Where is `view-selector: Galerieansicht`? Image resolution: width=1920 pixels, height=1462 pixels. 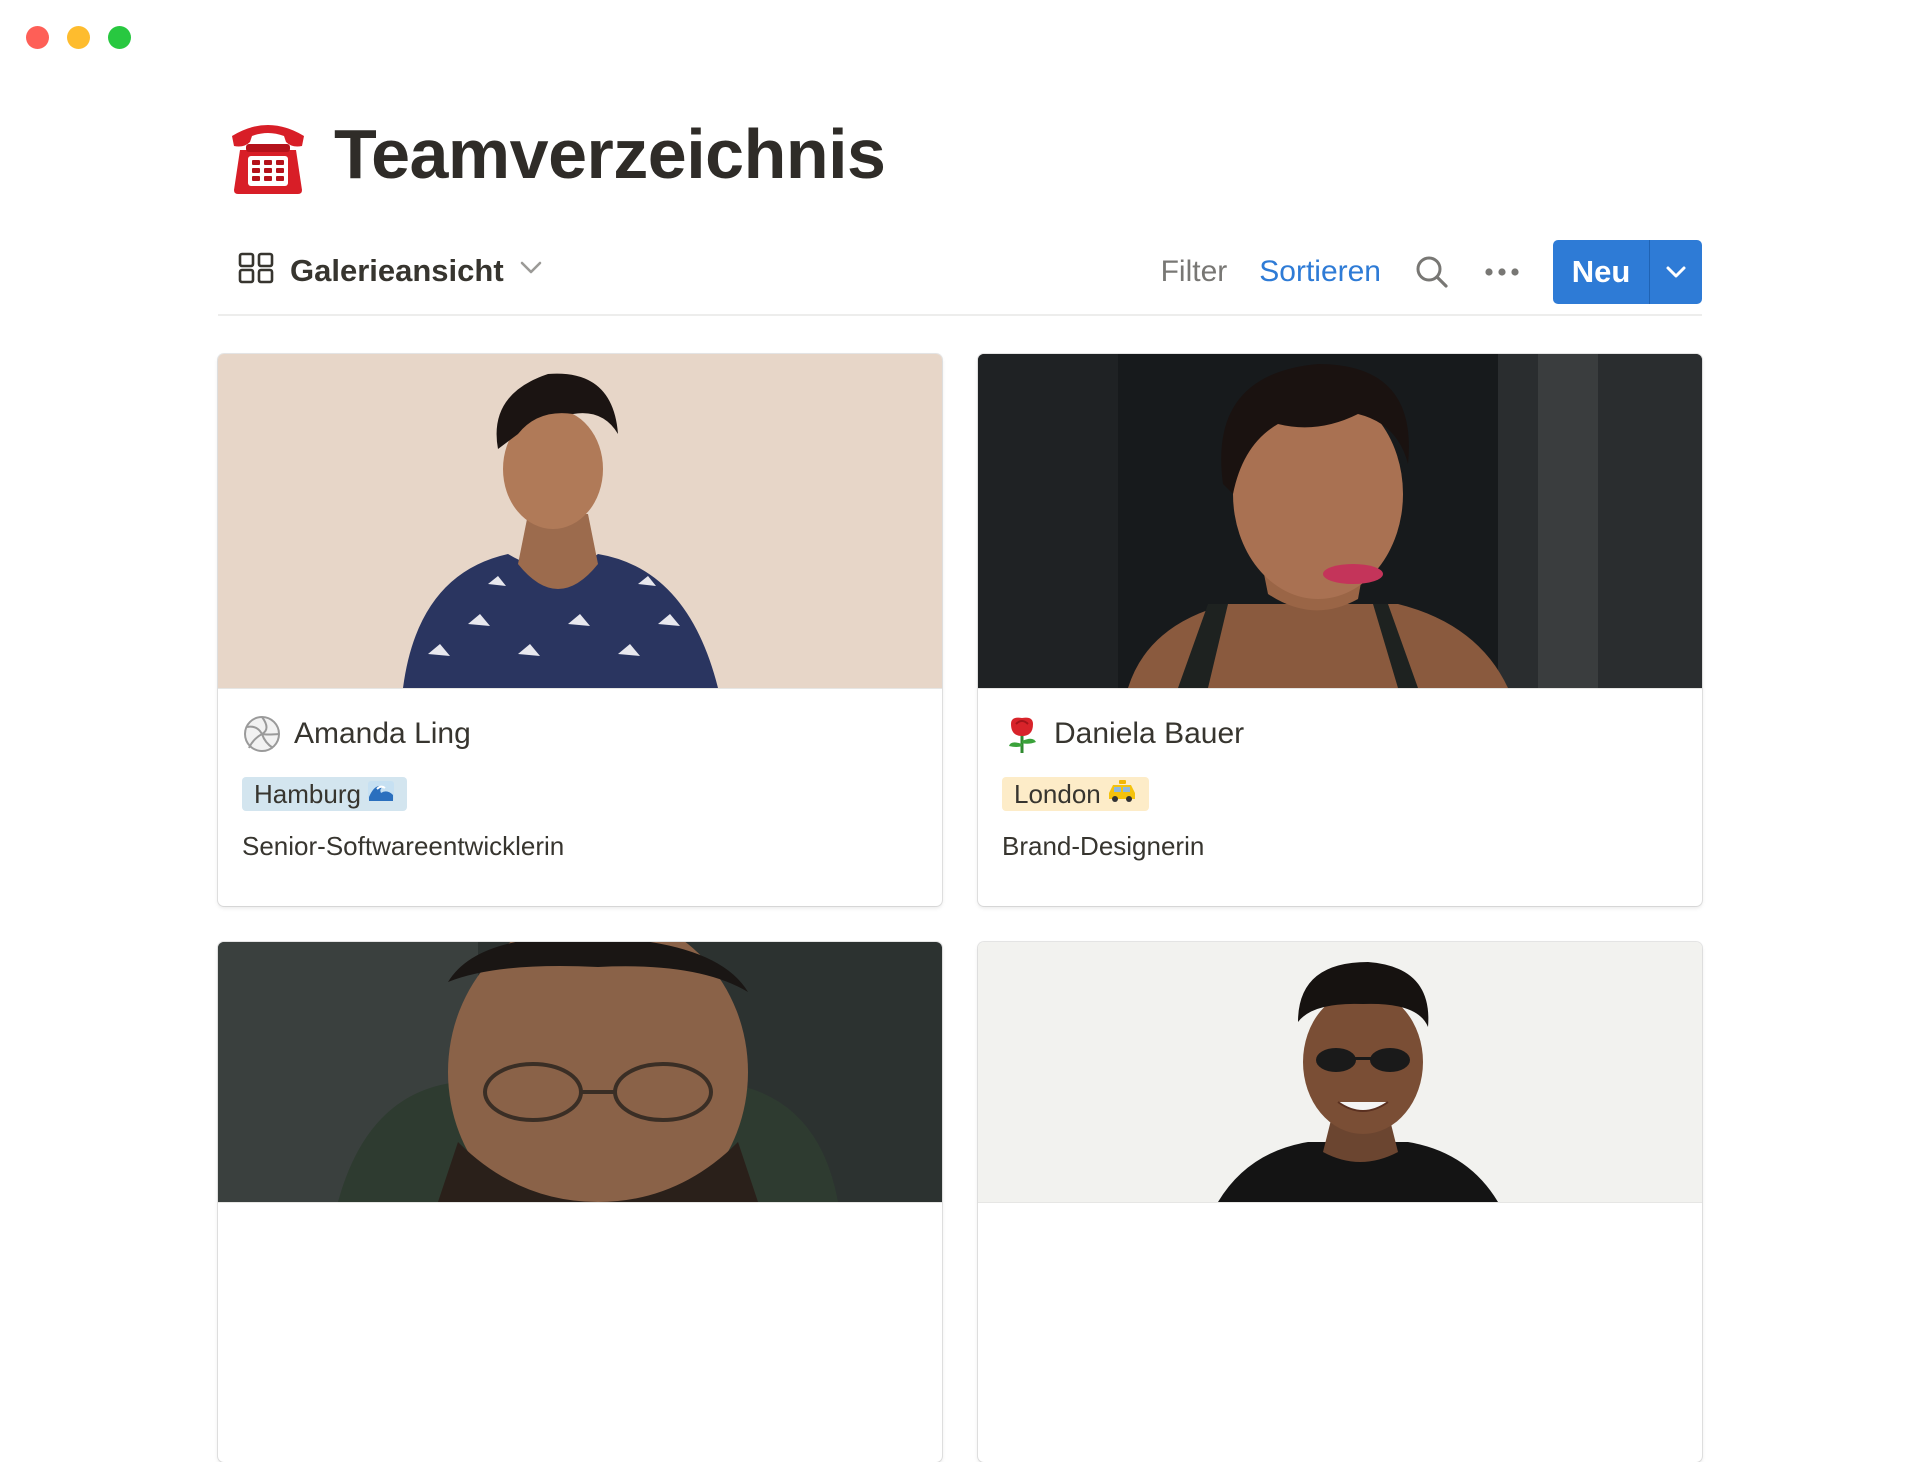 view-selector: Galerieansicht is located at coordinates (390, 270).